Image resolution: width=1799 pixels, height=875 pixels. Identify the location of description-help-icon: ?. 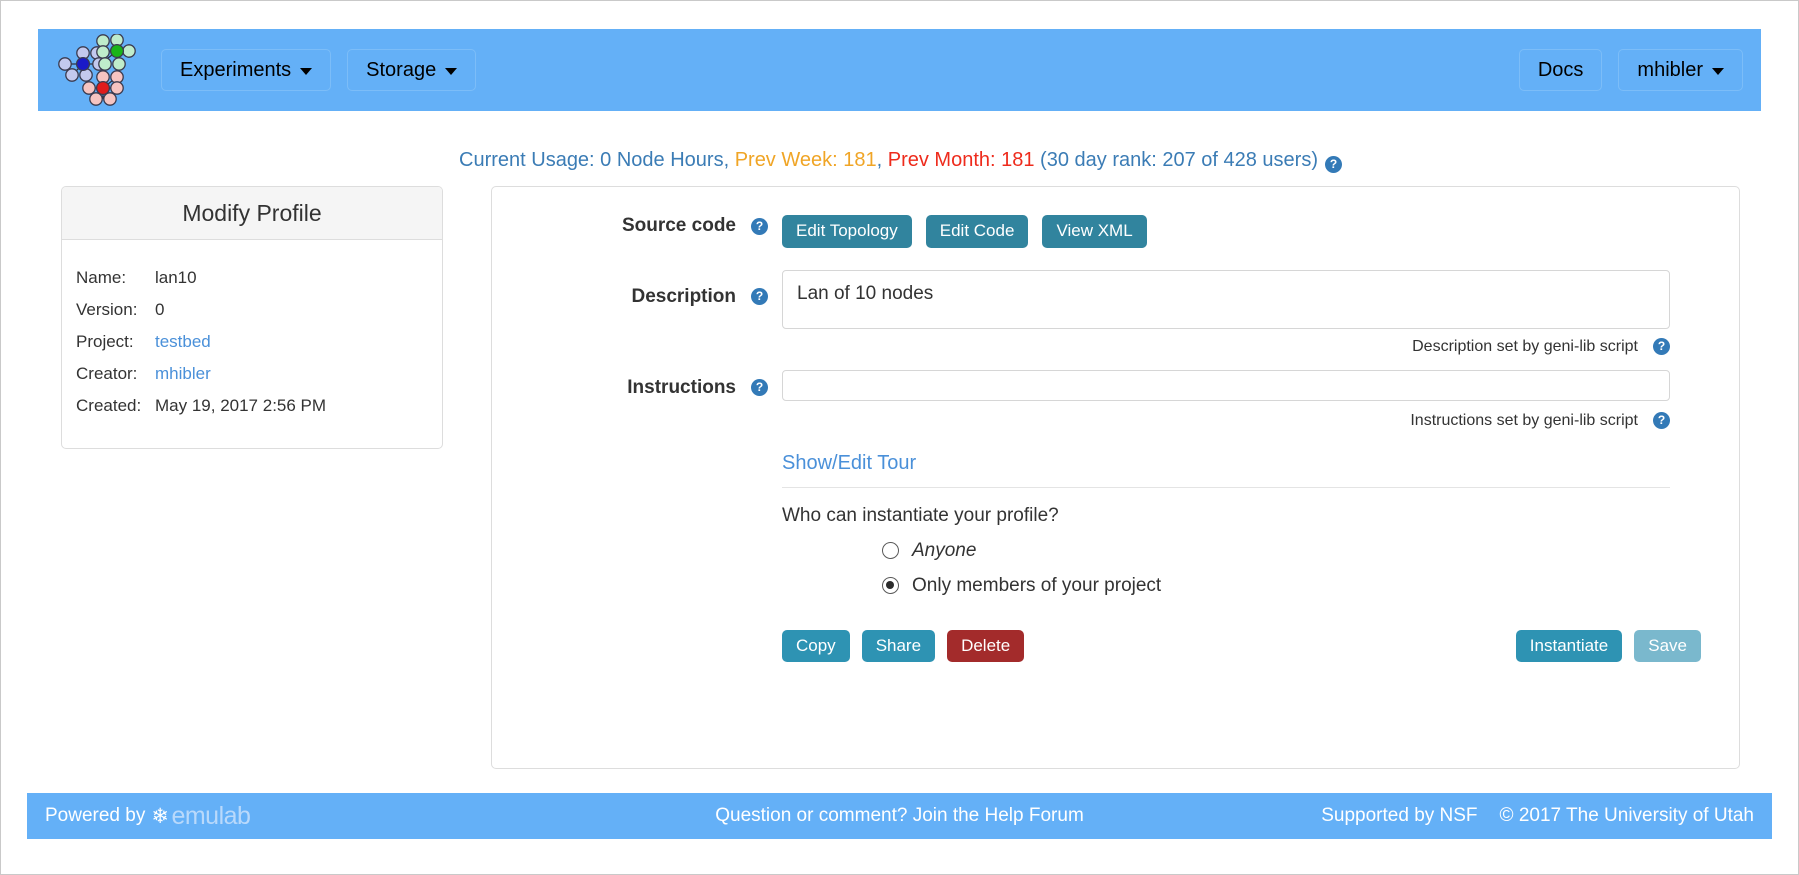
(759, 297).